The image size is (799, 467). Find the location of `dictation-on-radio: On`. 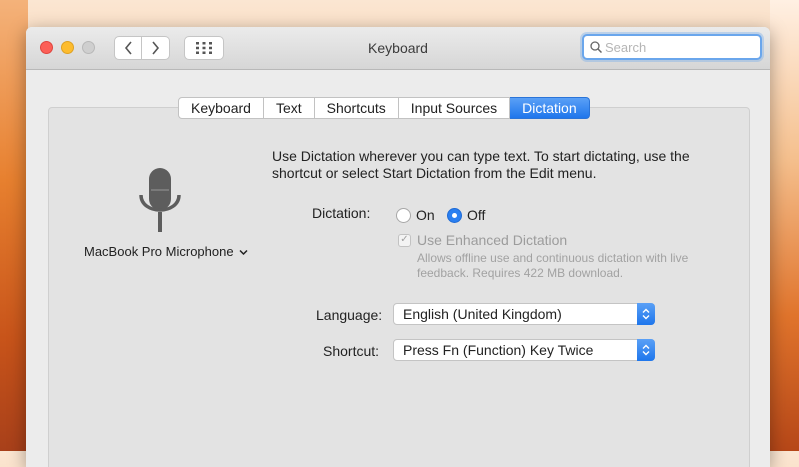

dictation-on-radio: On is located at coordinates (415, 215).